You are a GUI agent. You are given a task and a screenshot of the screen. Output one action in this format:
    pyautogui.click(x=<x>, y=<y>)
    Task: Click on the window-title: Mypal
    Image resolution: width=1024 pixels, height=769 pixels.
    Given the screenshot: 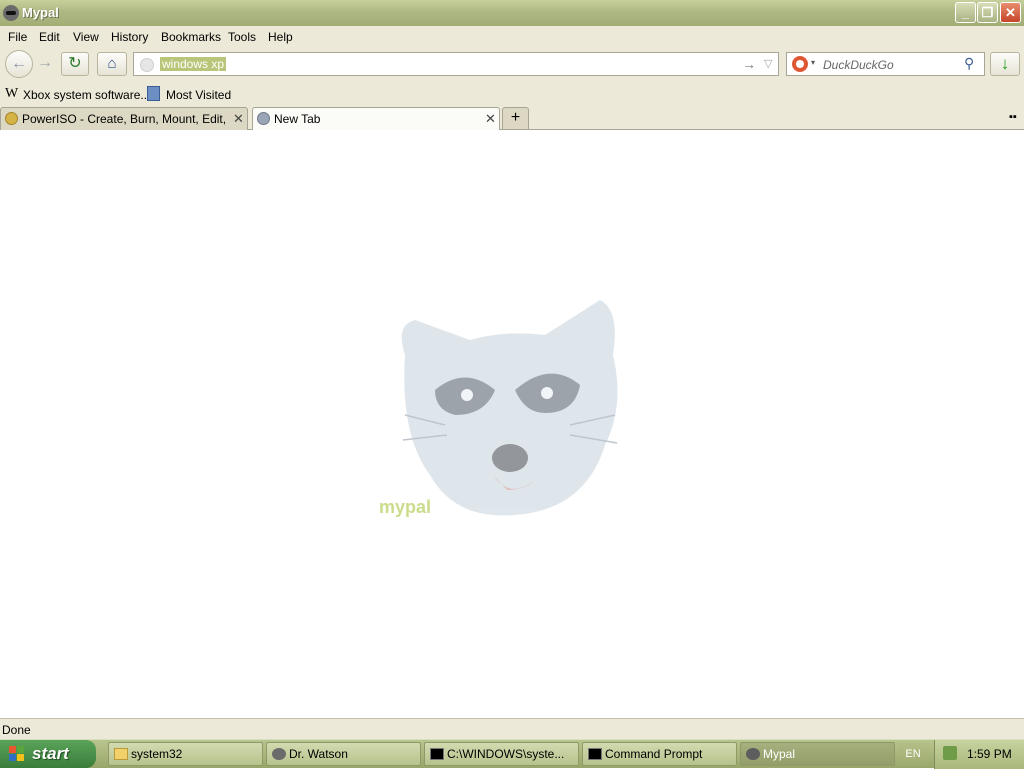 What is the action you would take?
    pyautogui.click(x=40, y=12)
    